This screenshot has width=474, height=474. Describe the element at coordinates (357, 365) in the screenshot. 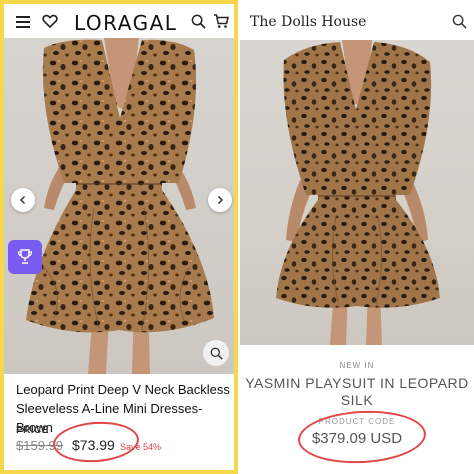

I see `new-in-label: NEW IN` at that location.